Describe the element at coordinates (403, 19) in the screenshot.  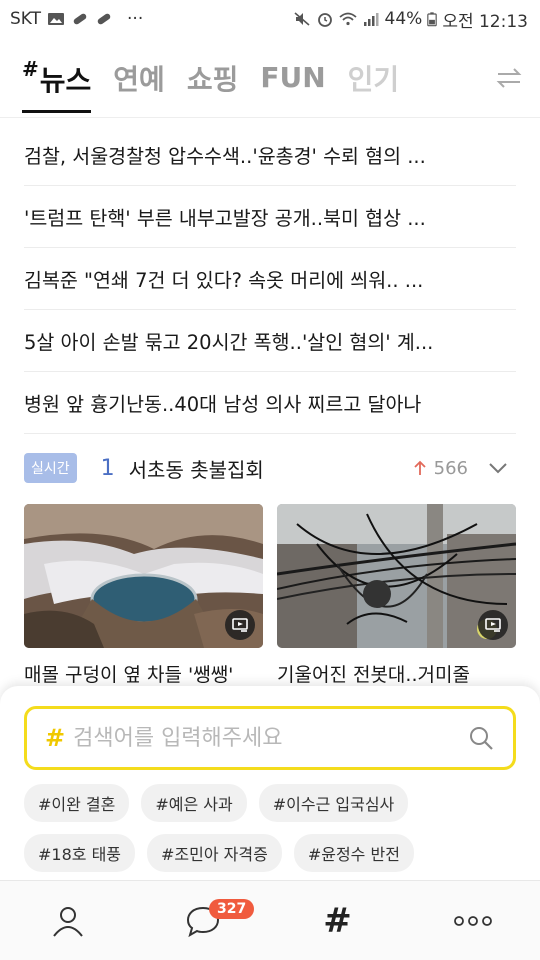
I see `battery-percent: 44%` at that location.